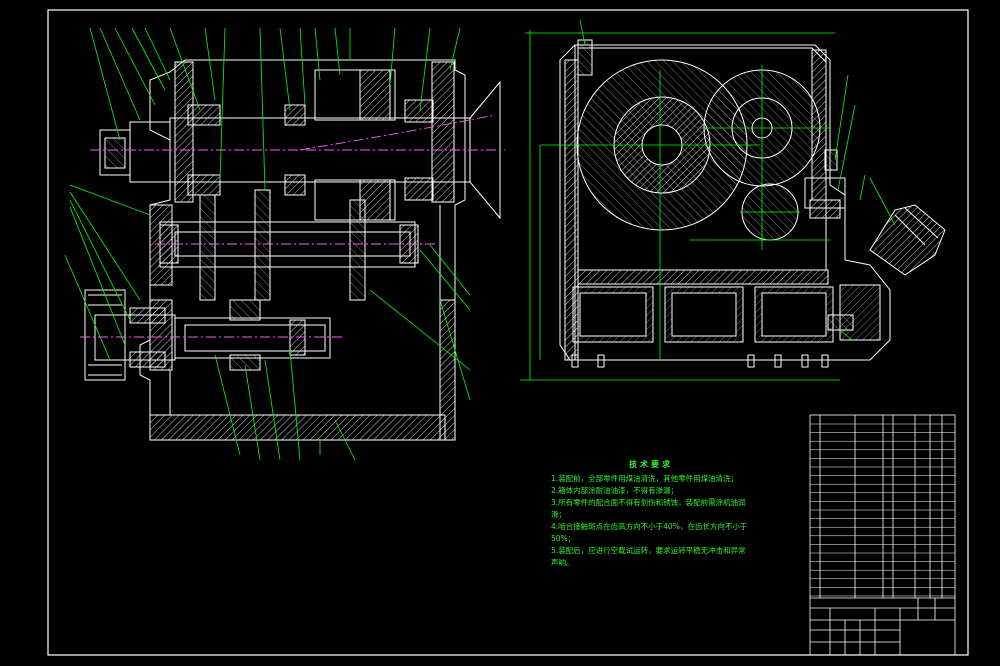 The image size is (1000, 666). I want to click on parts-list-table, so click(882, 535).